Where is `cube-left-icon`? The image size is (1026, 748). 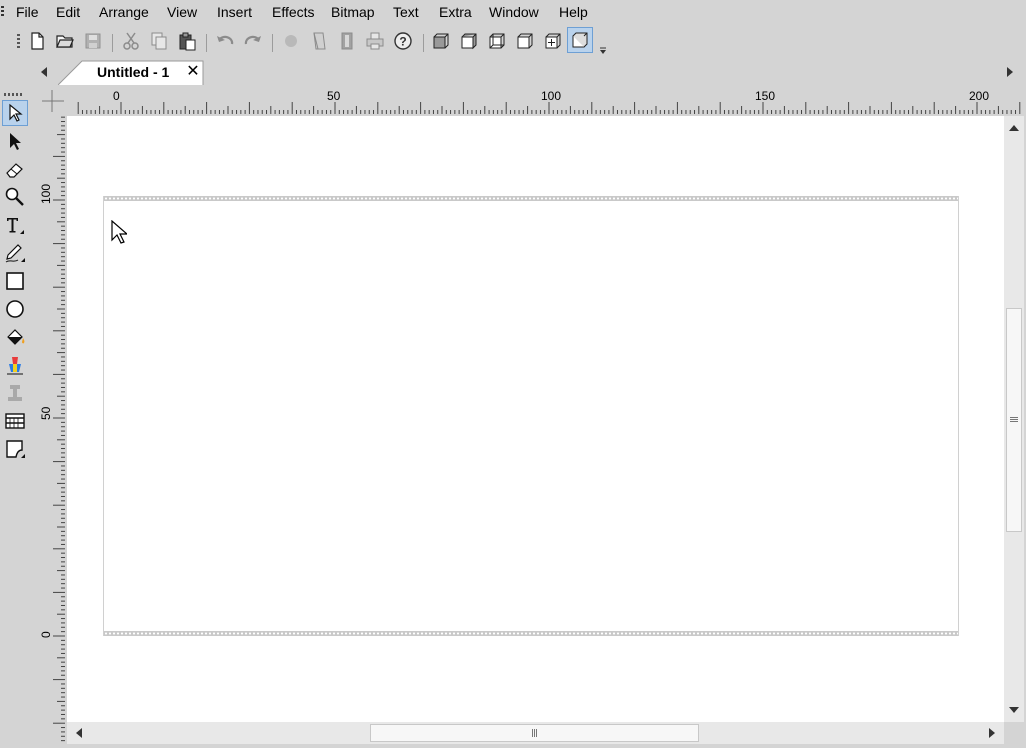 cube-left-icon is located at coordinates (525, 41).